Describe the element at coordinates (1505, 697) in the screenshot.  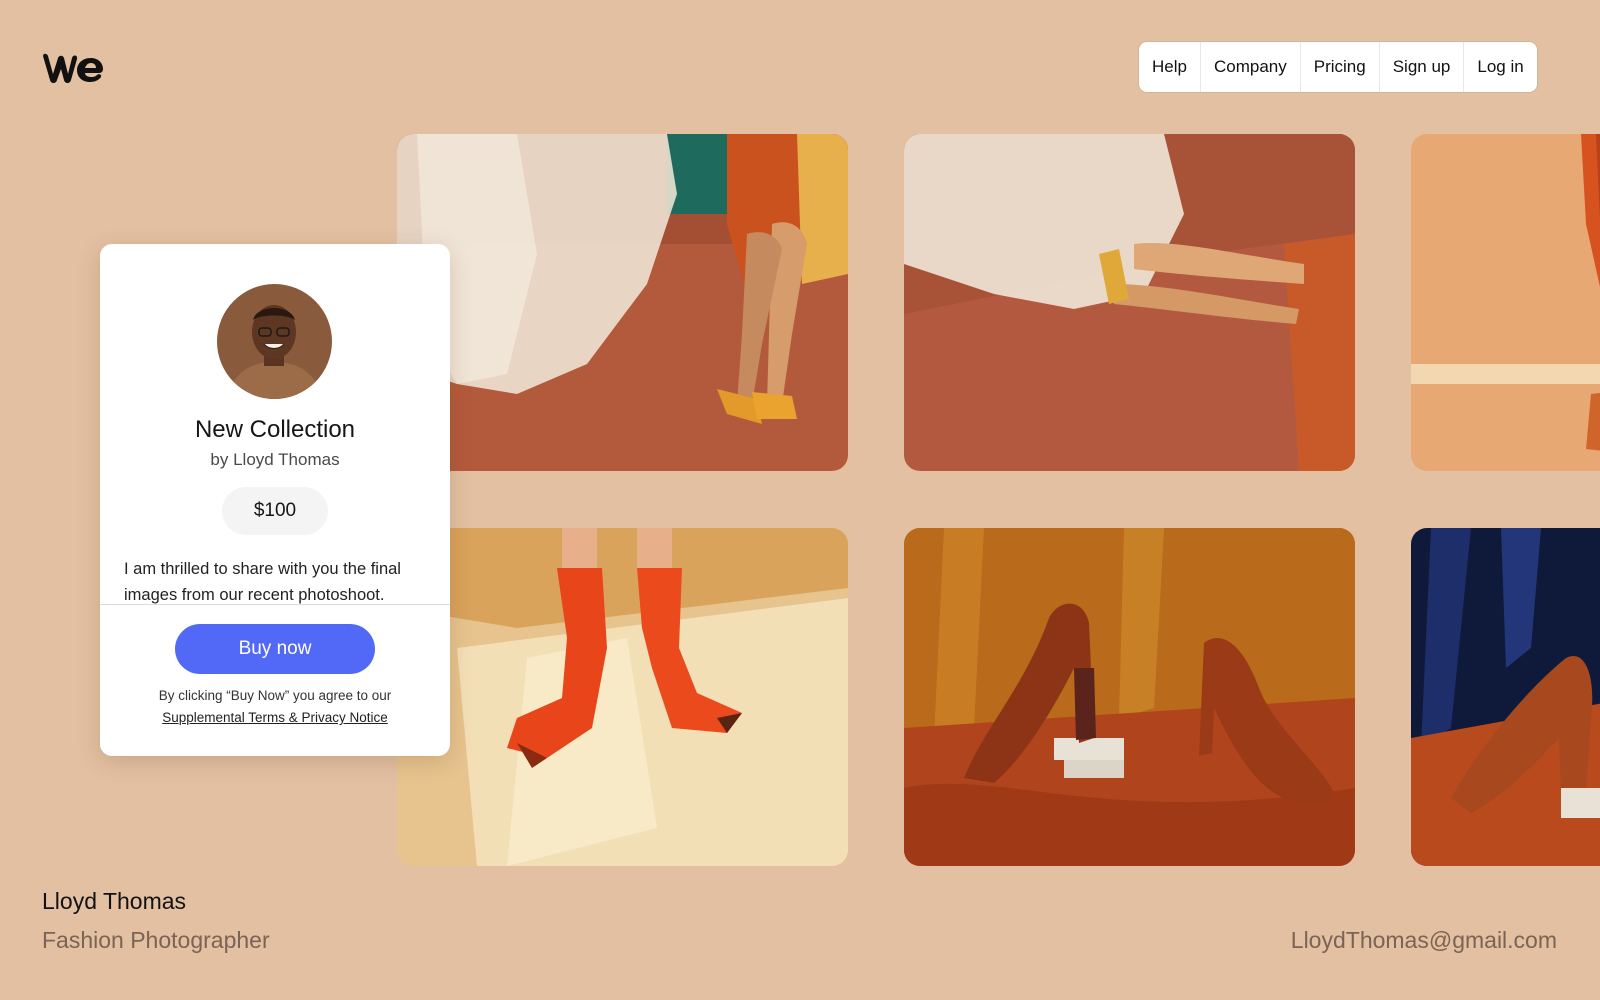
I see `photo-brown-heel-blue-velvet` at that location.